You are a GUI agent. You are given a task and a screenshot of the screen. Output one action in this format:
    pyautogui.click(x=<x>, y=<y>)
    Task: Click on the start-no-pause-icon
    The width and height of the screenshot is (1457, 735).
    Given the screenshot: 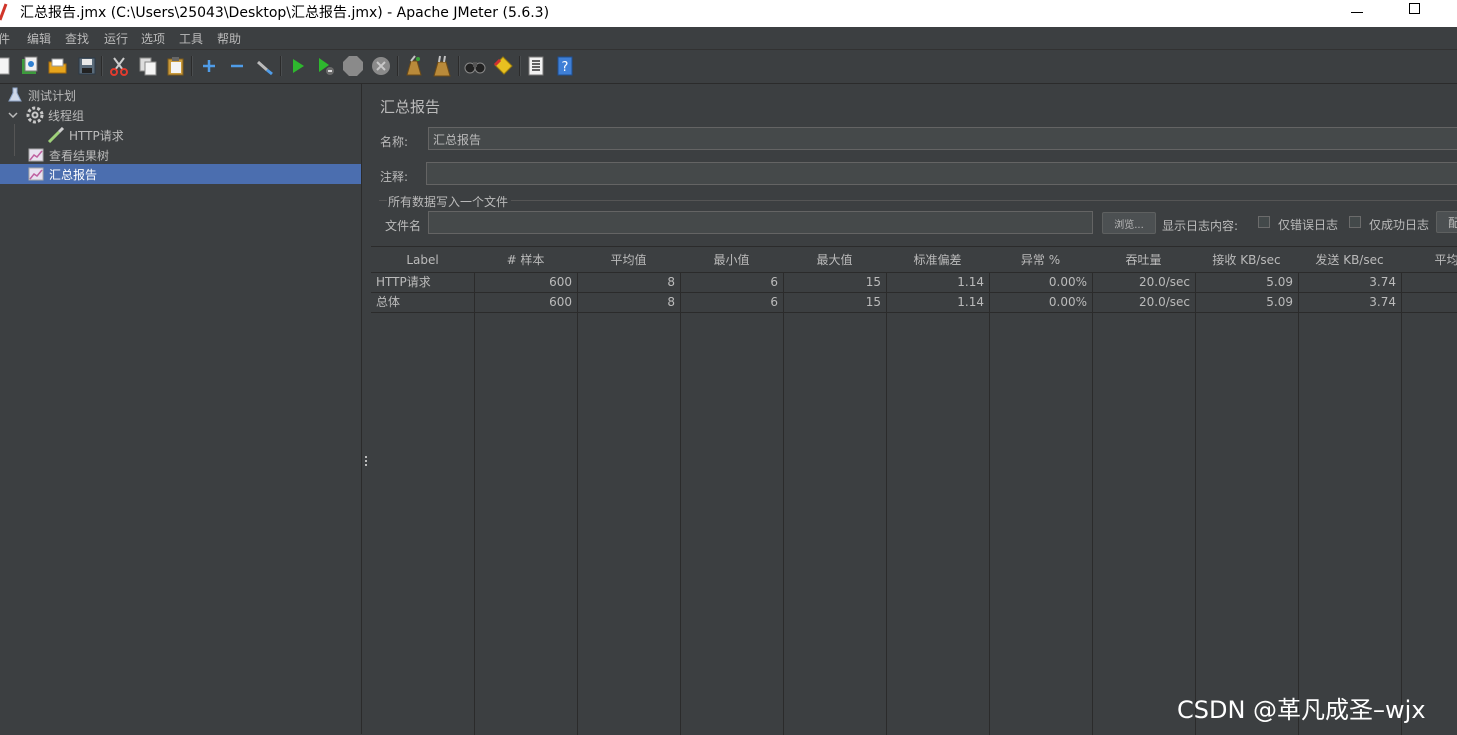 What is the action you would take?
    pyautogui.click(x=326, y=66)
    